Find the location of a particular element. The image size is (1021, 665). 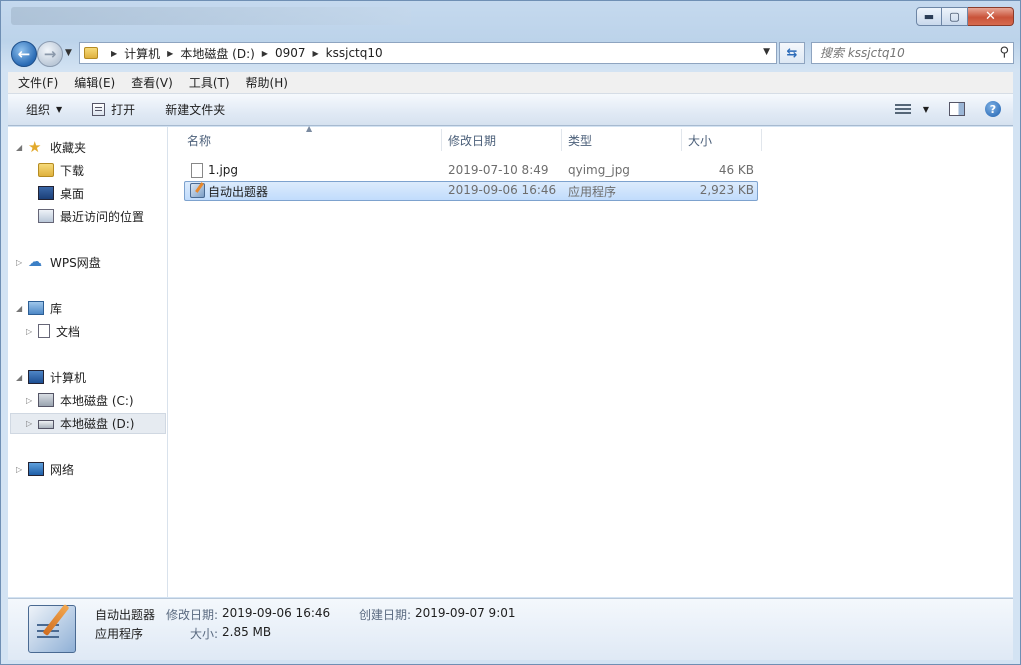

cloud-icon: ☁ is located at coordinates (35, 262).